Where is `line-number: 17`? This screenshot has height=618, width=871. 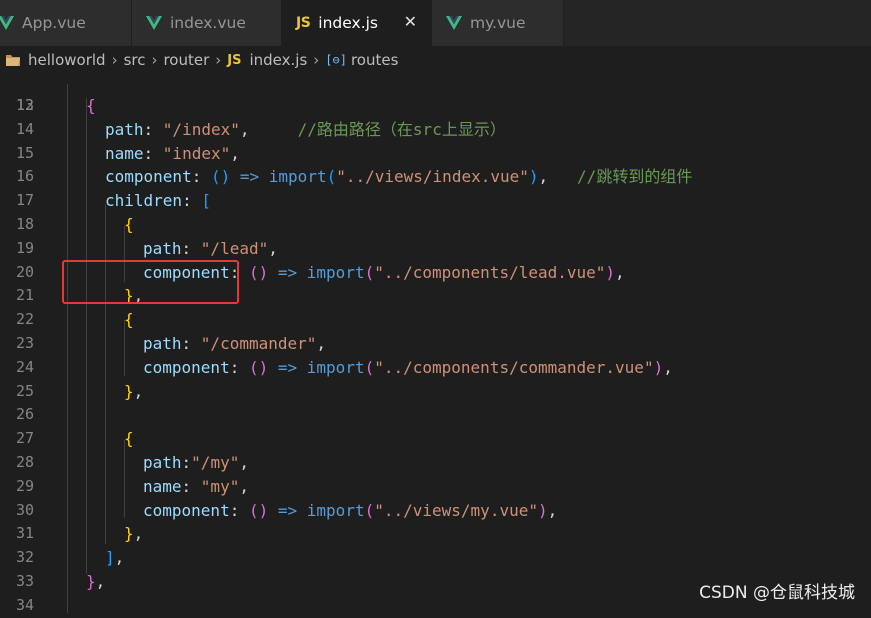 line-number: 17 is located at coordinates (24, 200).